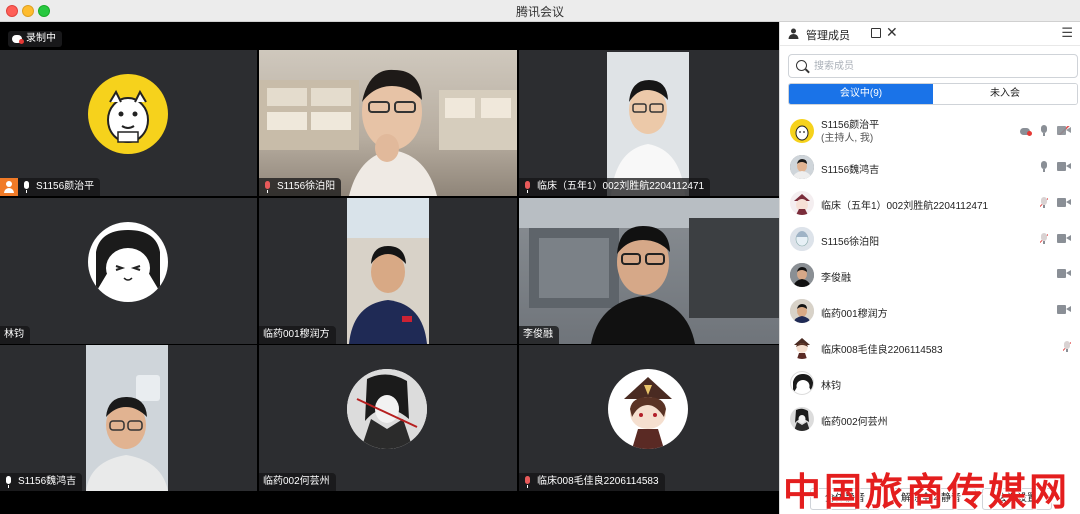 The width and height of the screenshot is (1080, 514). I want to click on member-role: (主持人, 我), so click(847, 138).